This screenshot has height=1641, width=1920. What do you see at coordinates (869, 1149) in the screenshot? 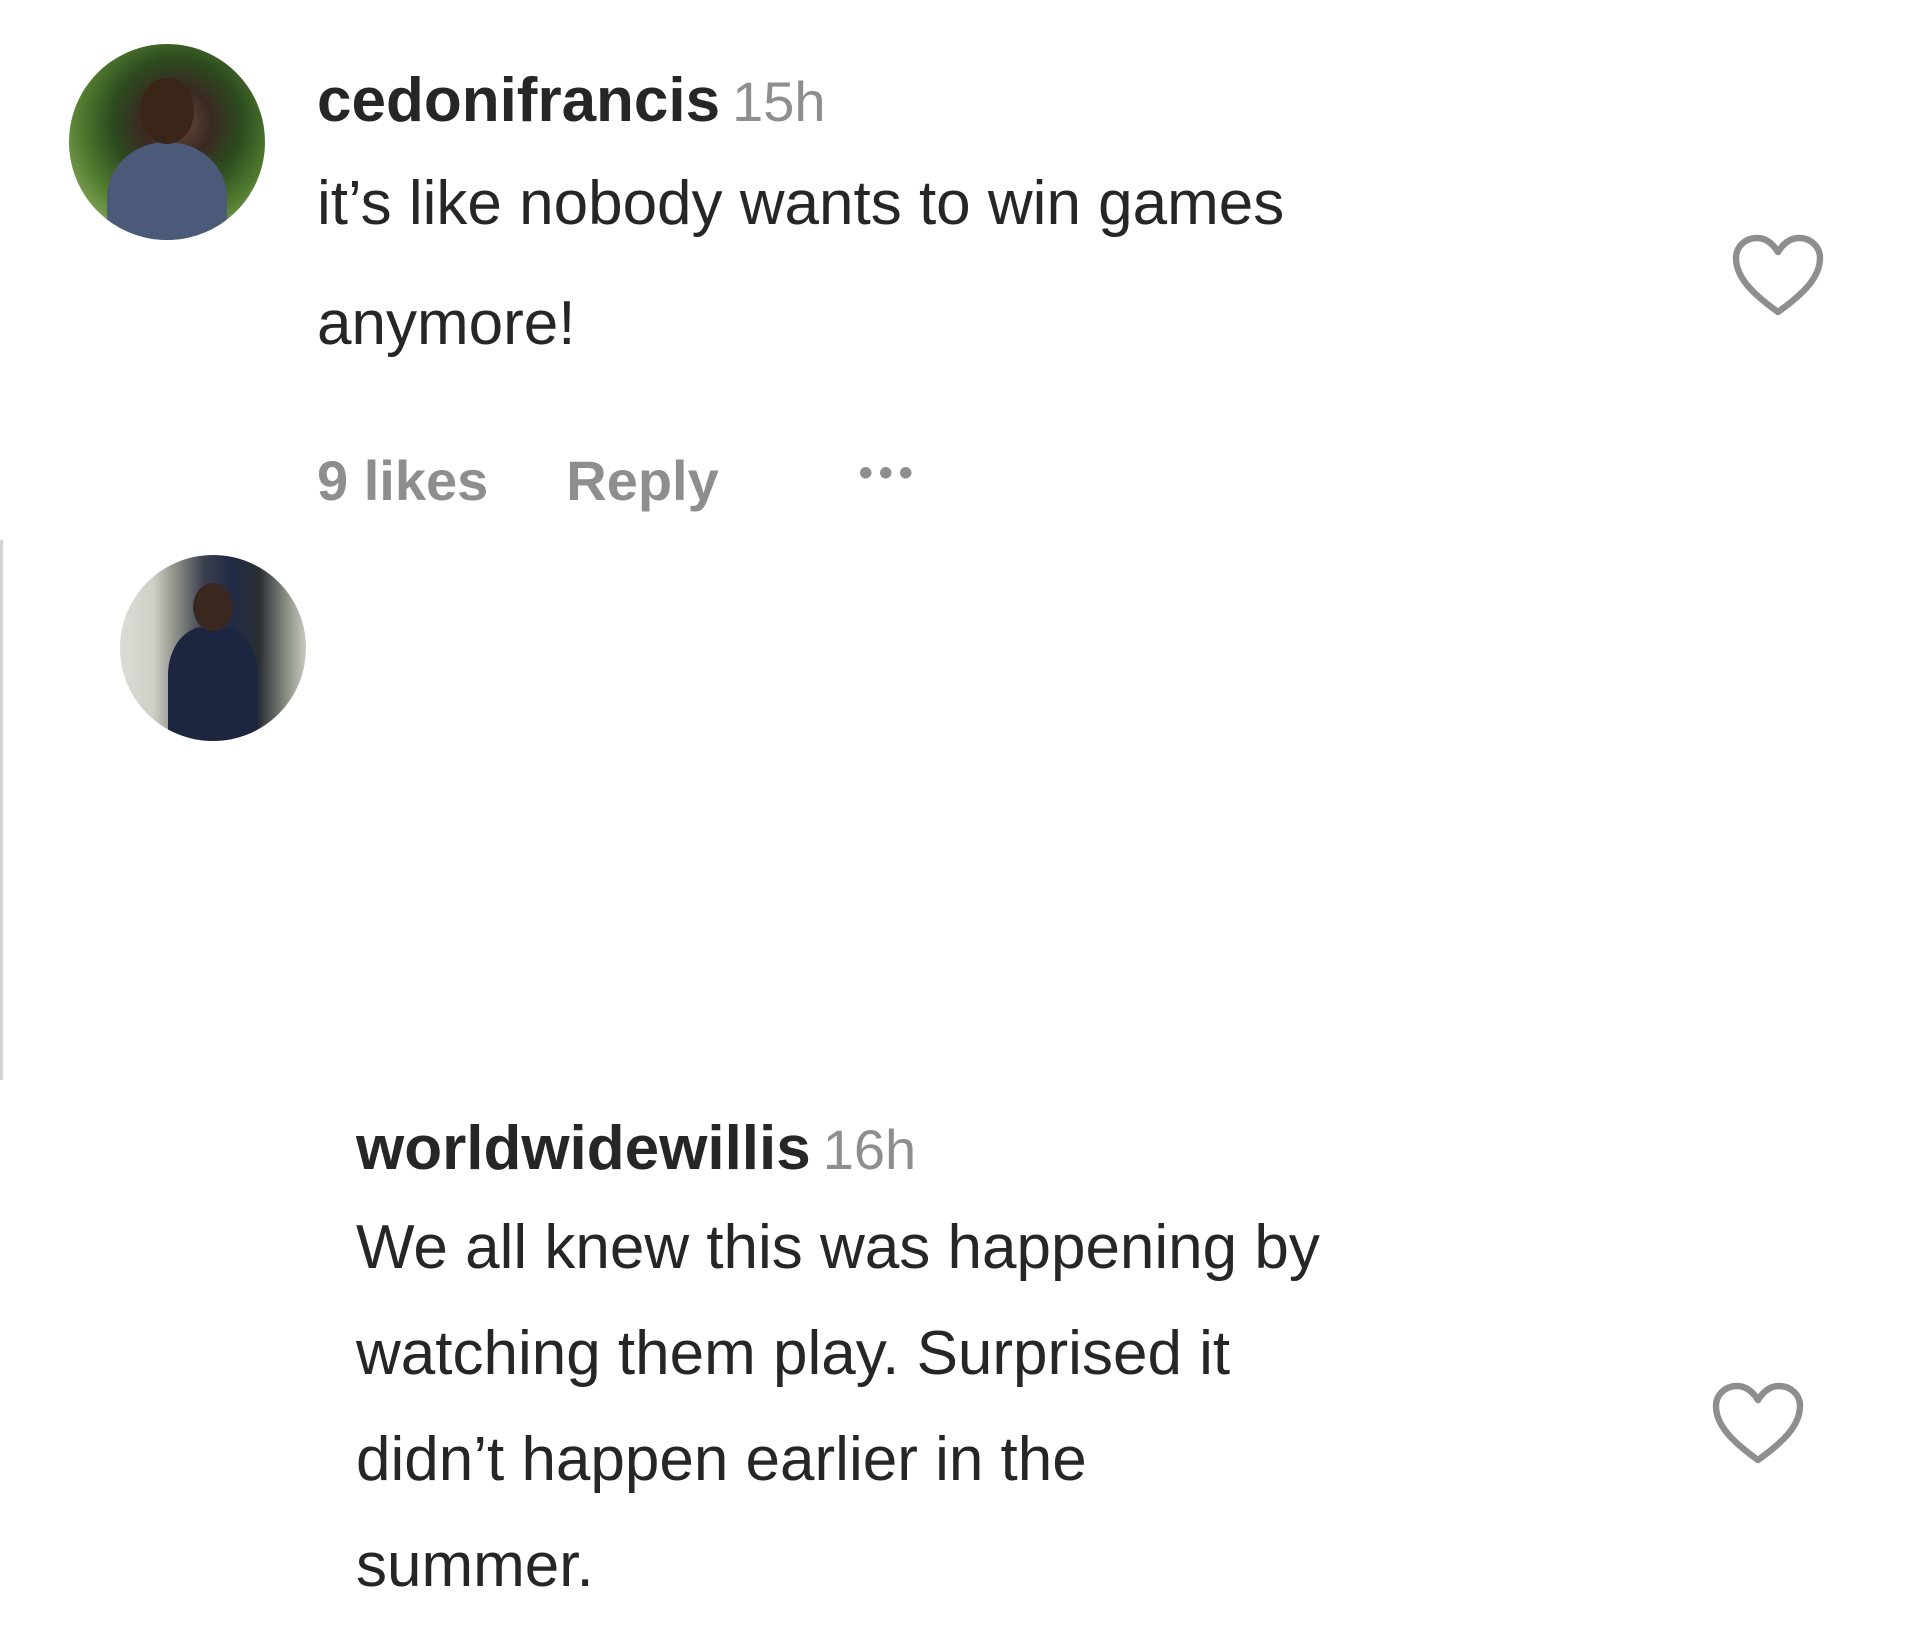
I see `timestamp: 16h` at bounding box center [869, 1149].